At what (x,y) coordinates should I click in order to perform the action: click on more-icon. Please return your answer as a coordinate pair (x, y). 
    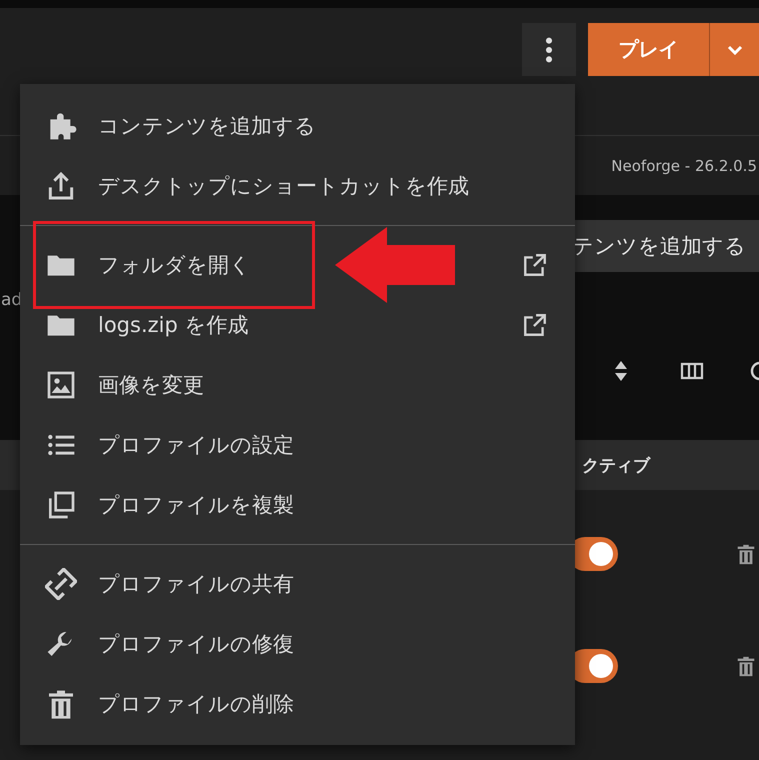
    Looking at the image, I should click on (549, 50).